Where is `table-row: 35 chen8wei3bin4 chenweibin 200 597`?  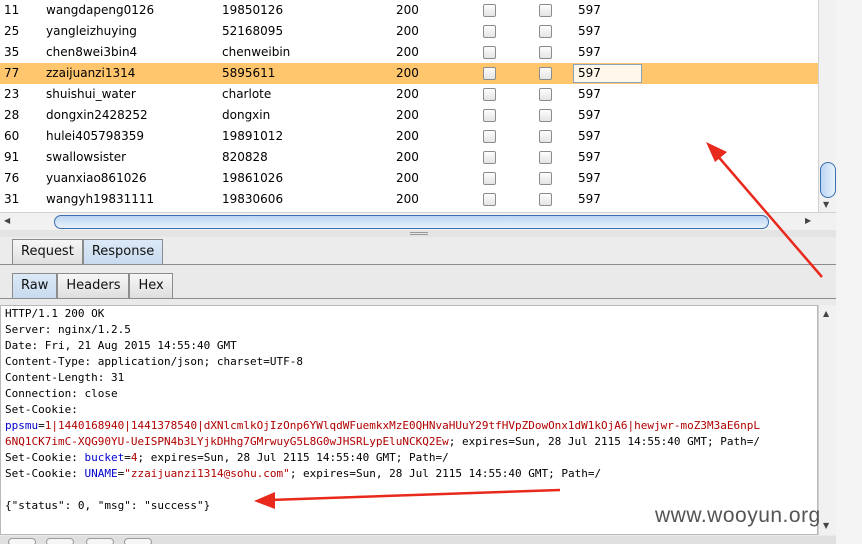
table-row: 35 chen8wei3bin4 chenweibin 200 597 is located at coordinates (409, 52).